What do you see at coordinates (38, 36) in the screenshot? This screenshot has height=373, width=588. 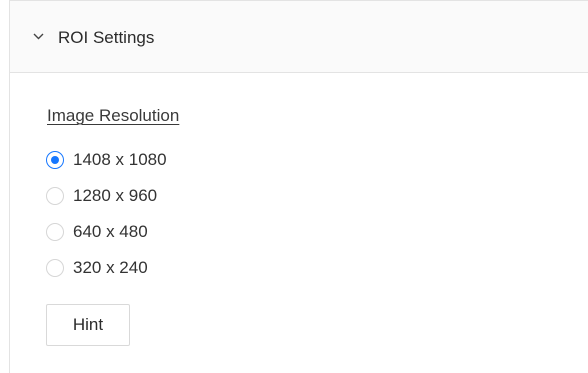 I see `chevron-down-icon` at bounding box center [38, 36].